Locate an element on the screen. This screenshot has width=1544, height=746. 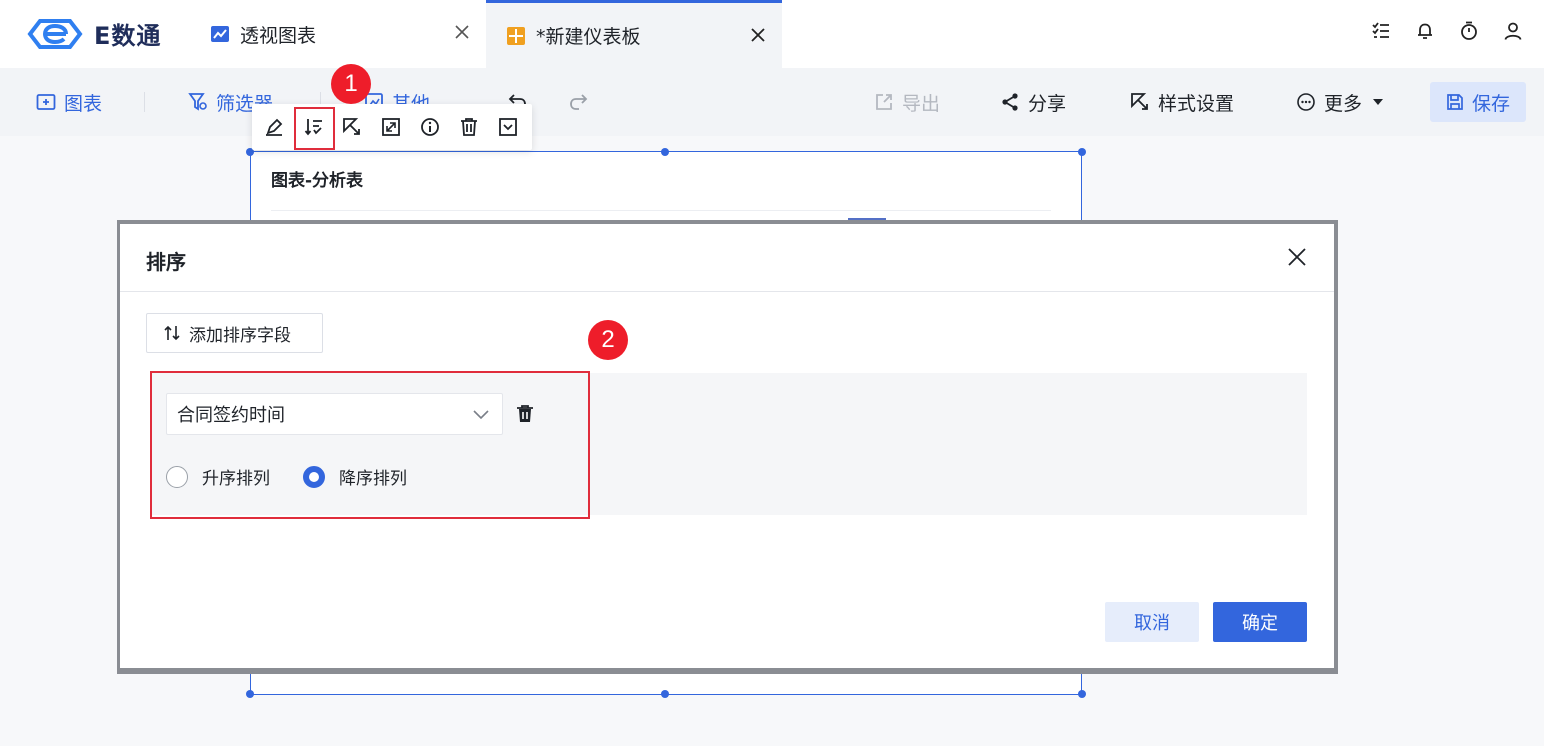
style-settings-button: 样式设置 is located at coordinates (1182, 102).